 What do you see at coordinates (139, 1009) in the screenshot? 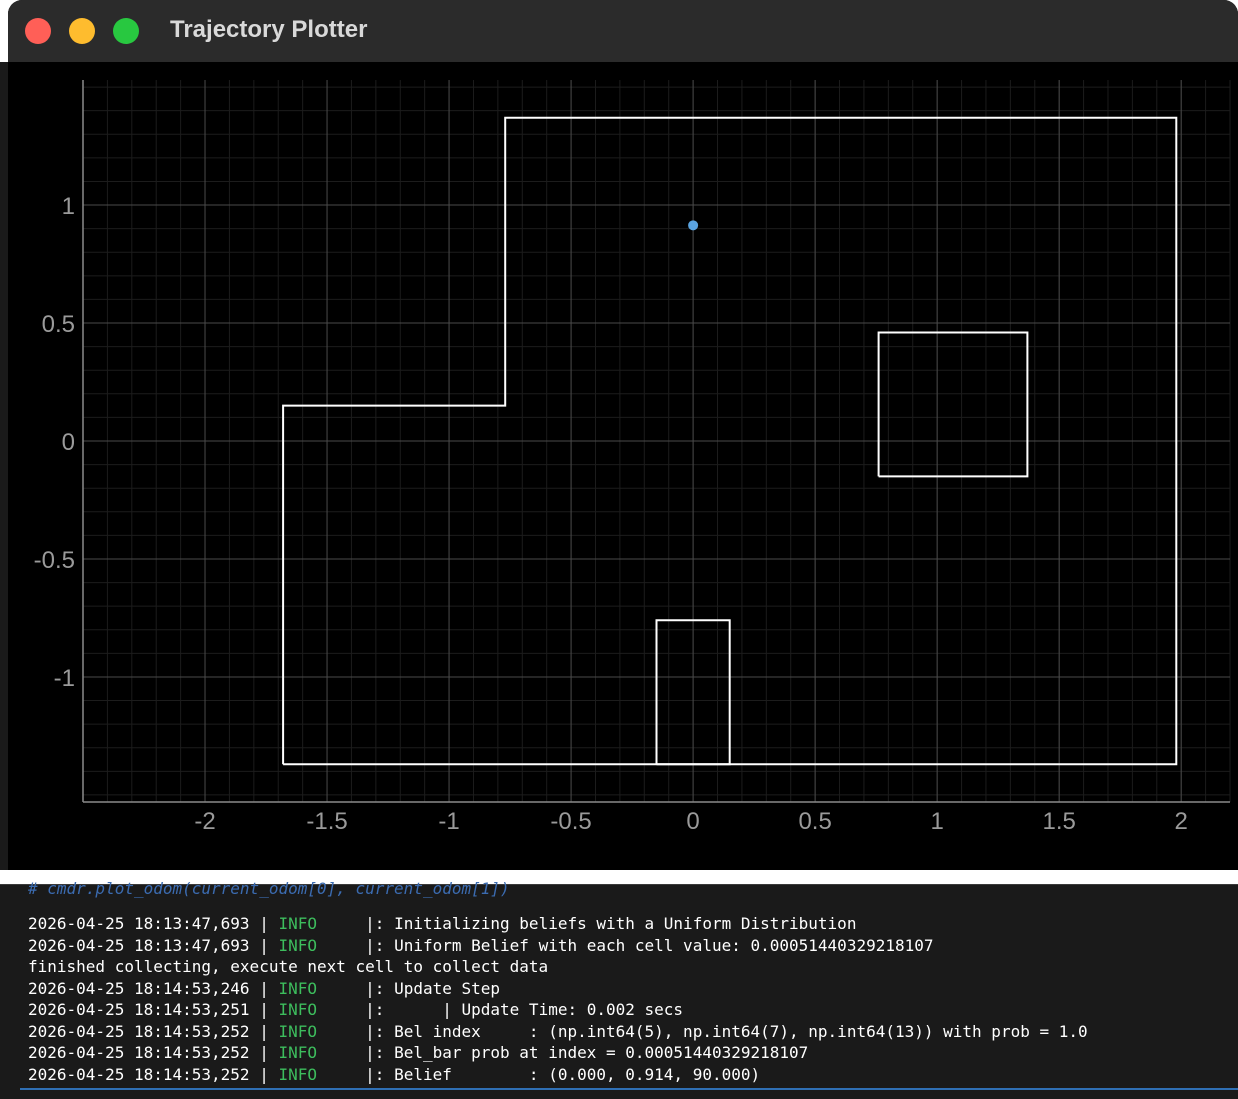
I see `log-timestamp: 2026-04-25 18:14:53,251` at bounding box center [139, 1009].